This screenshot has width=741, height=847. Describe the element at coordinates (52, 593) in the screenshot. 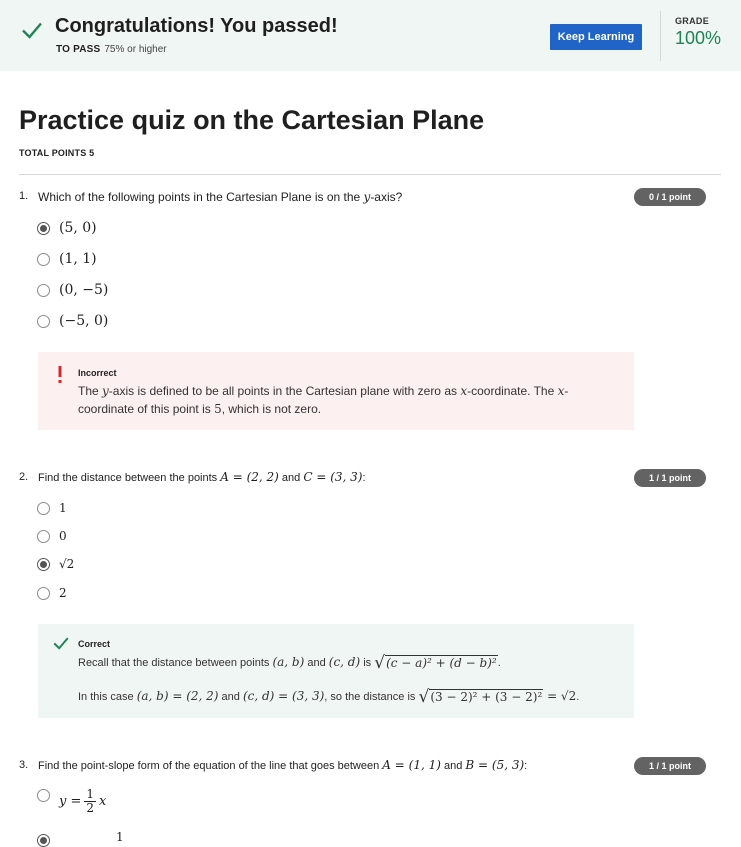

I see `answer-option: 2` at that location.